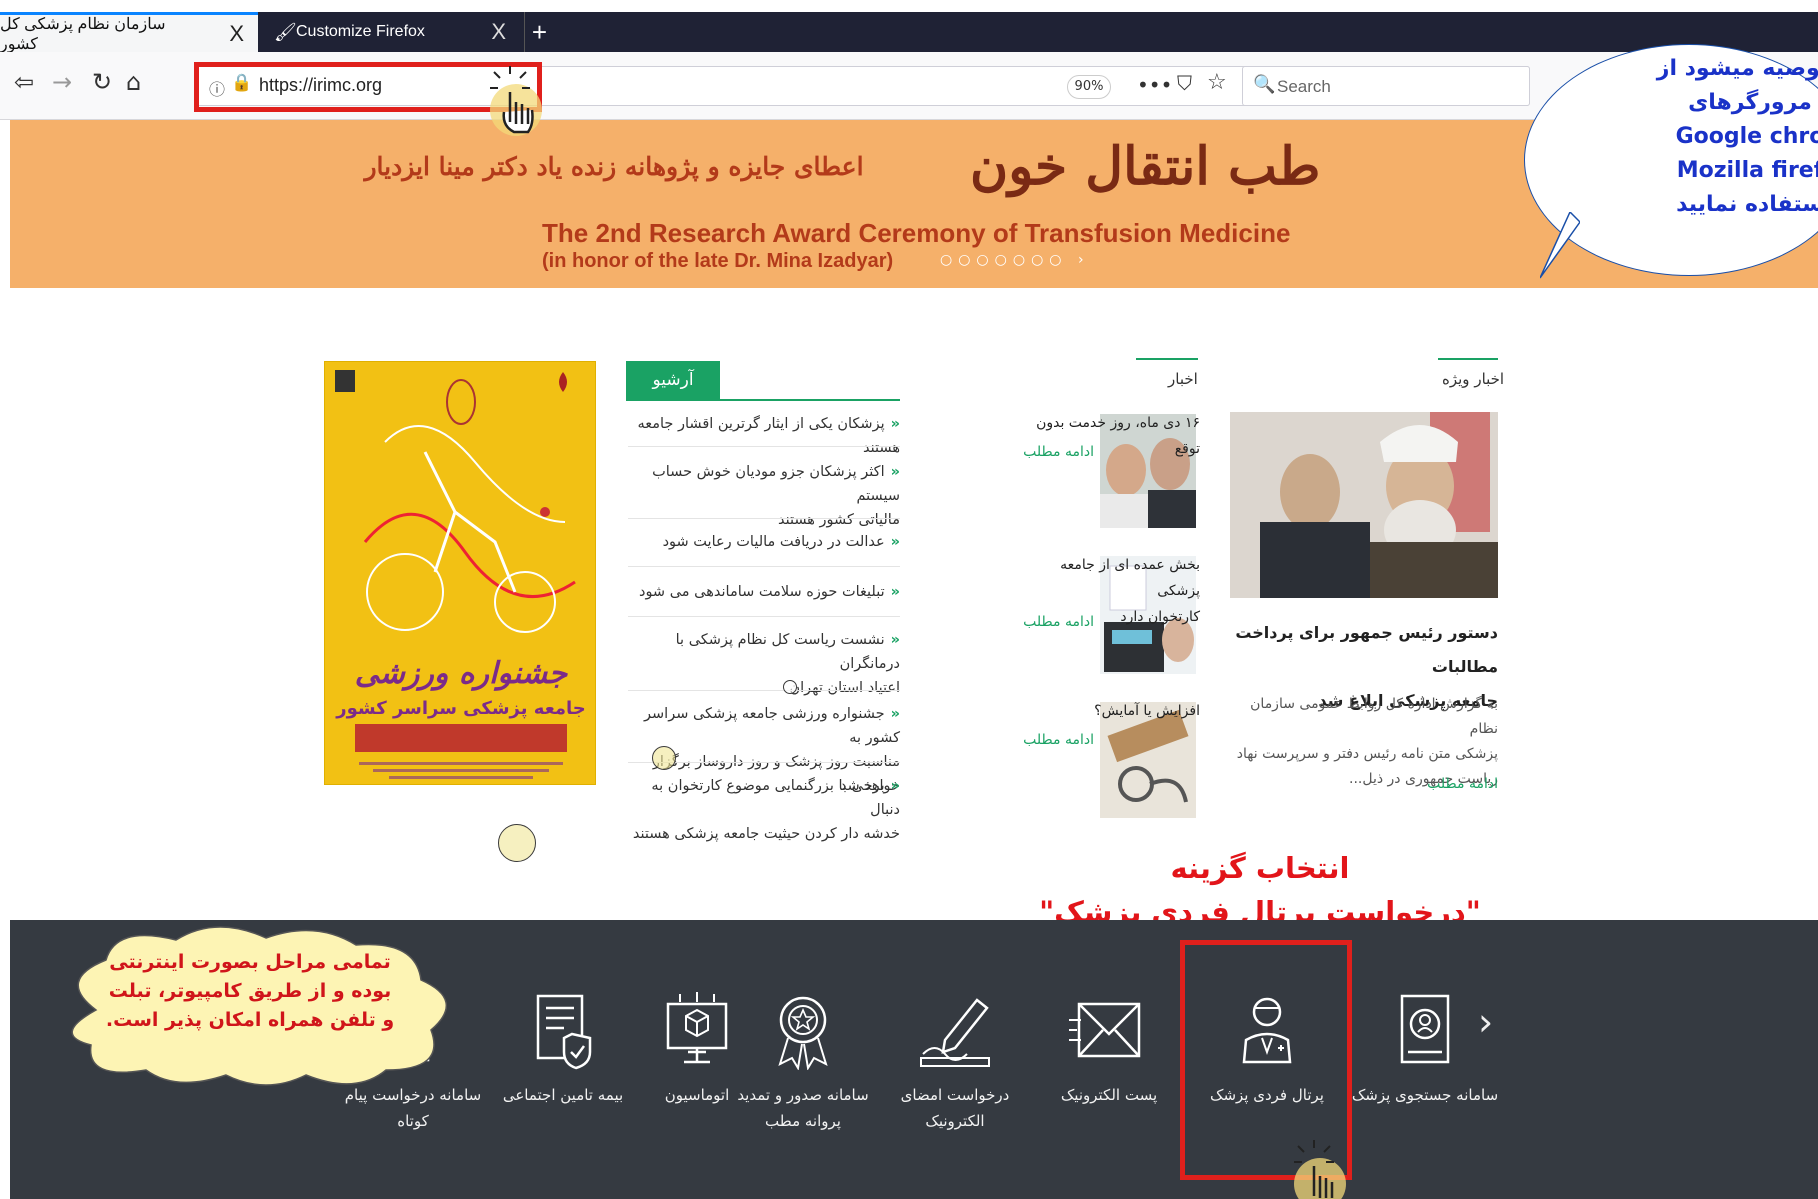 The image size is (1818, 1199). I want to click on tab-title: Customize Firefox, so click(360, 31).